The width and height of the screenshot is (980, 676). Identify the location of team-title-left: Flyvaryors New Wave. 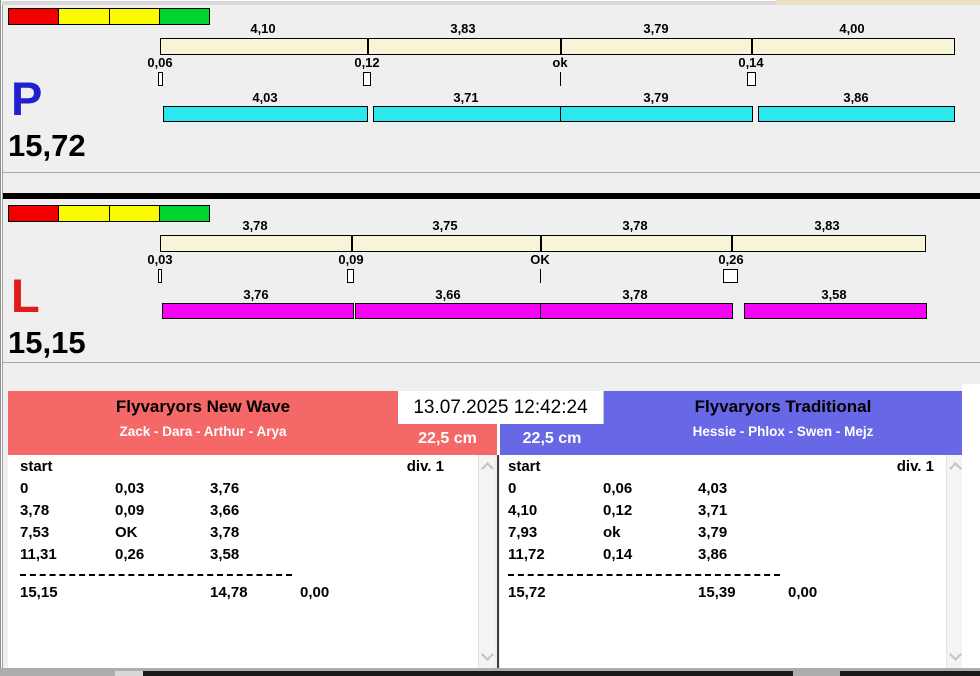
(203, 406).